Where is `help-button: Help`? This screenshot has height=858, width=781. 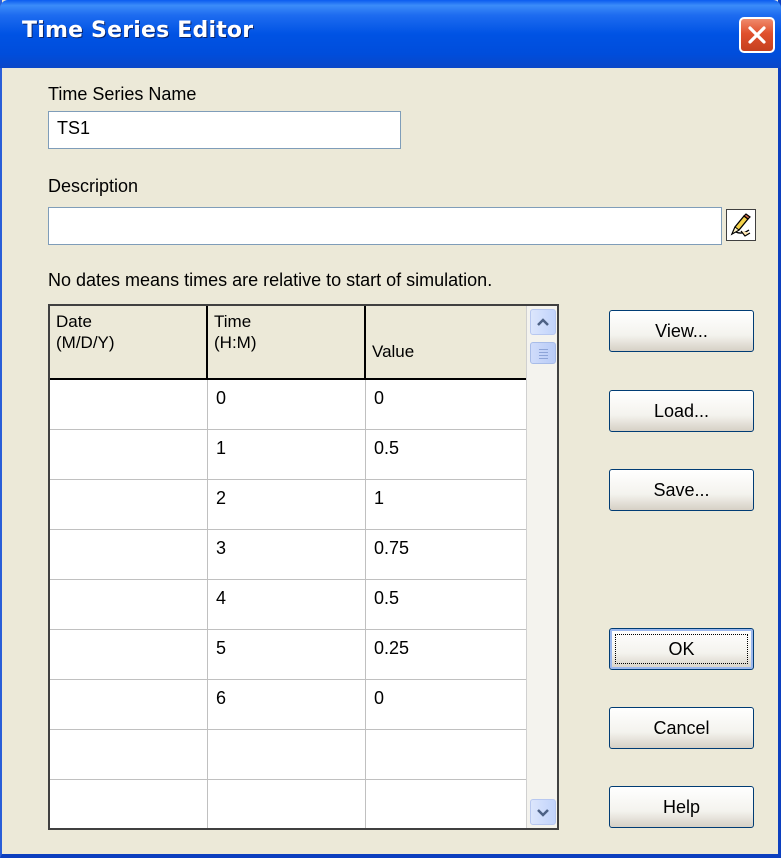 help-button: Help is located at coordinates (681, 807).